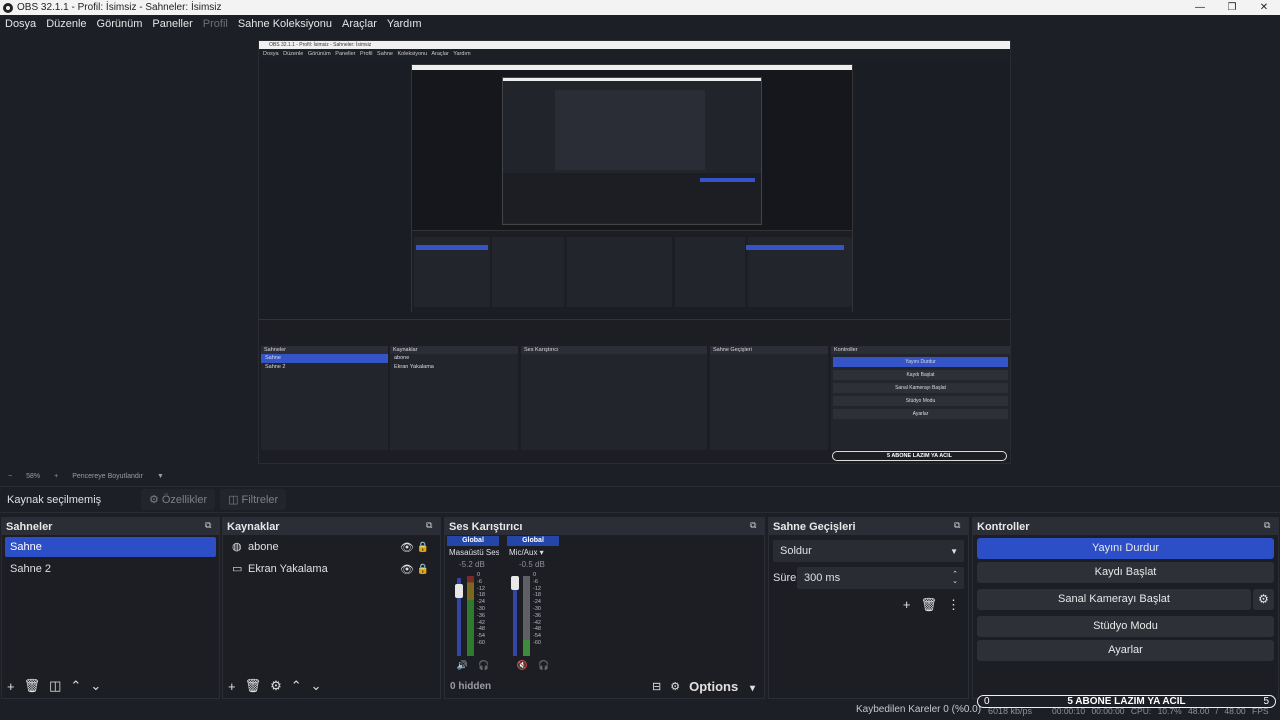 The height and width of the screenshot is (720, 1280). Describe the element at coordinates (55, 686) in the screenshot. I see `filter-icon: ◫` at that location.